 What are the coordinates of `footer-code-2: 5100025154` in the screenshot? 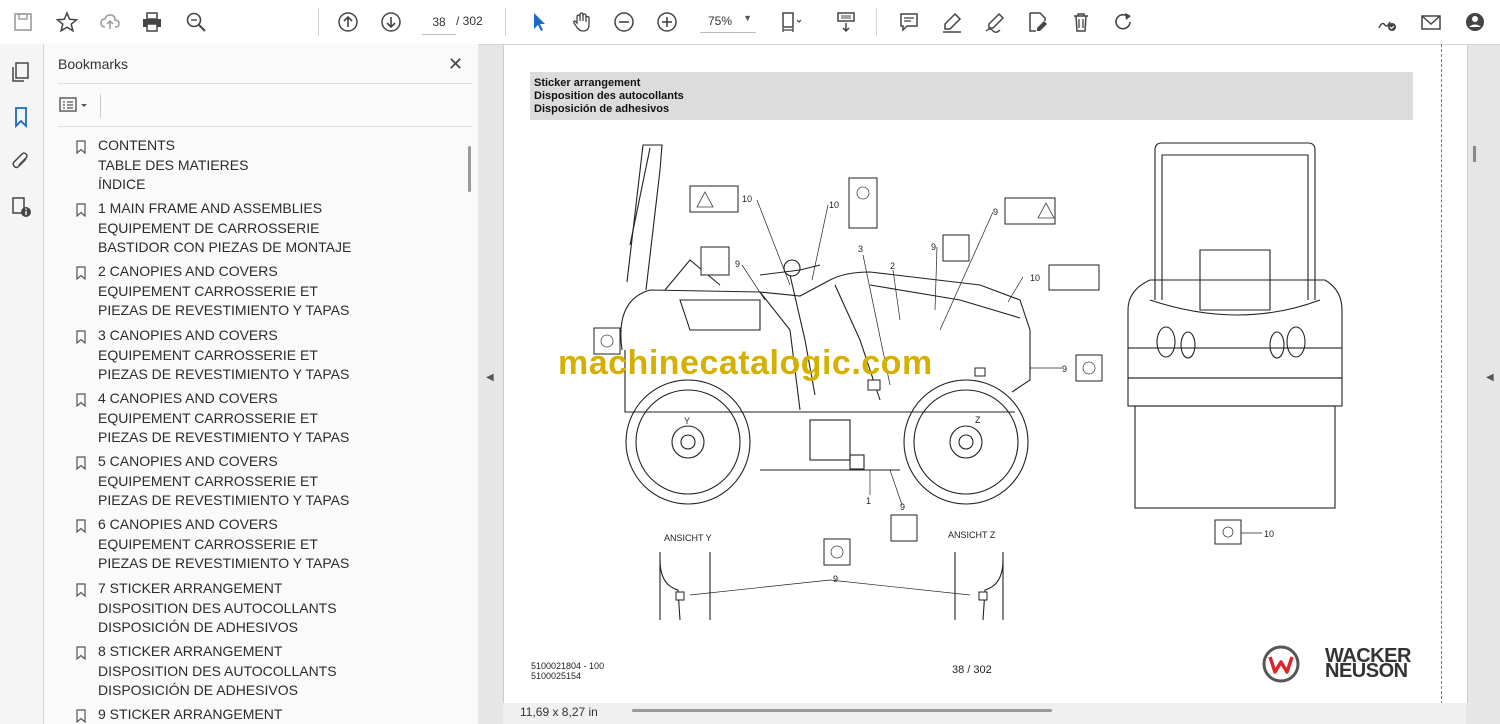 It's located at (556, 676).